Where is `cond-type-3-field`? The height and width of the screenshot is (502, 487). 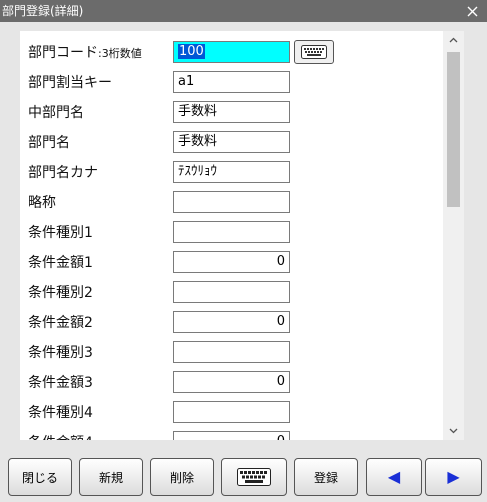
cond-type-3-field is located at coordinates (231, 352).